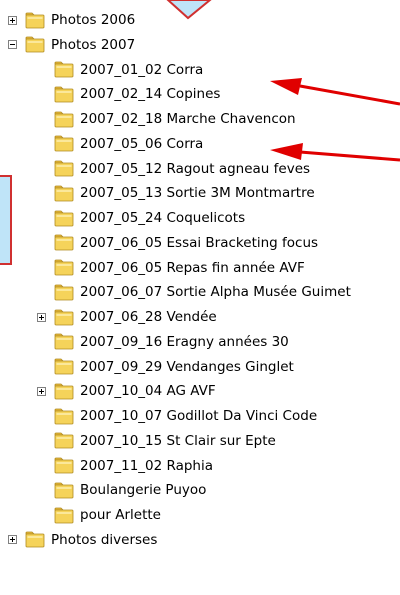 The image size is (400, 595). What do you see at coordinates (93, 20) in the screenshot?
I see `tree-item-label: Photos 2006` at bounding box center [93, 20].